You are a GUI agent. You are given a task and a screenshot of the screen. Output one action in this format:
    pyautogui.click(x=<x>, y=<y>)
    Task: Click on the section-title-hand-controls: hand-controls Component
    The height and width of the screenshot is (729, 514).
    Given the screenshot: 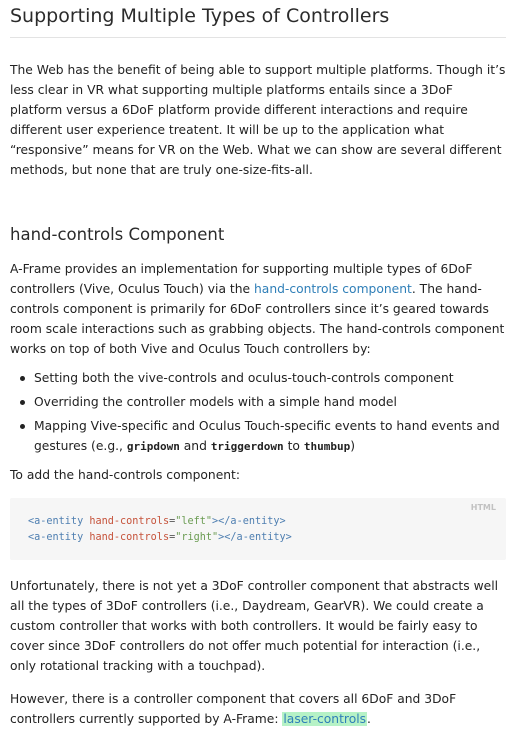 What is the action you would take?
    pyautogui.click(x=117, y=234)
    